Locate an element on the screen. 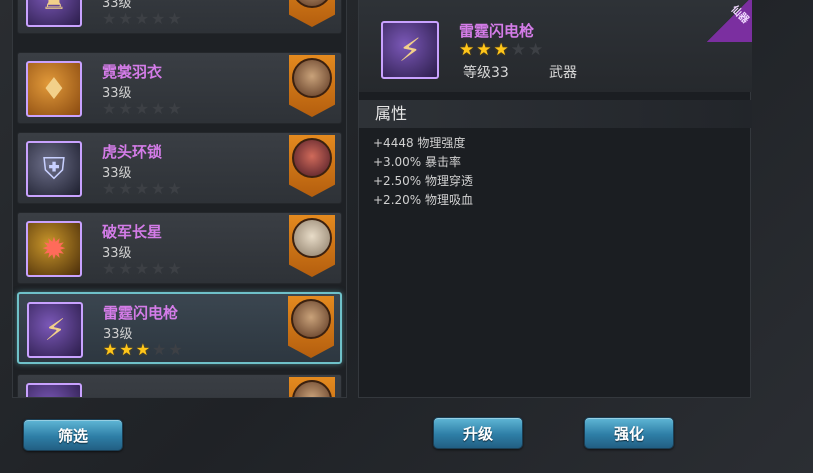 Image resolution: width=813 pixels, height=473 pixels. upgrade-button: 升级 is located at coordinates (478, 433).